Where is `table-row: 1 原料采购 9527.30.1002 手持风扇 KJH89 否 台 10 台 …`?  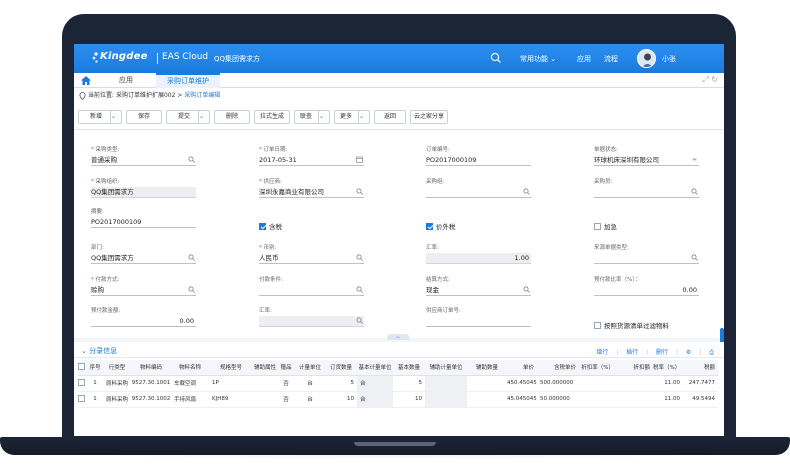
table-row: 1 原料采购 9527.30.1002 手持风扇 KJH89 否 台 10 台 … is located at coordinates (398, 399).